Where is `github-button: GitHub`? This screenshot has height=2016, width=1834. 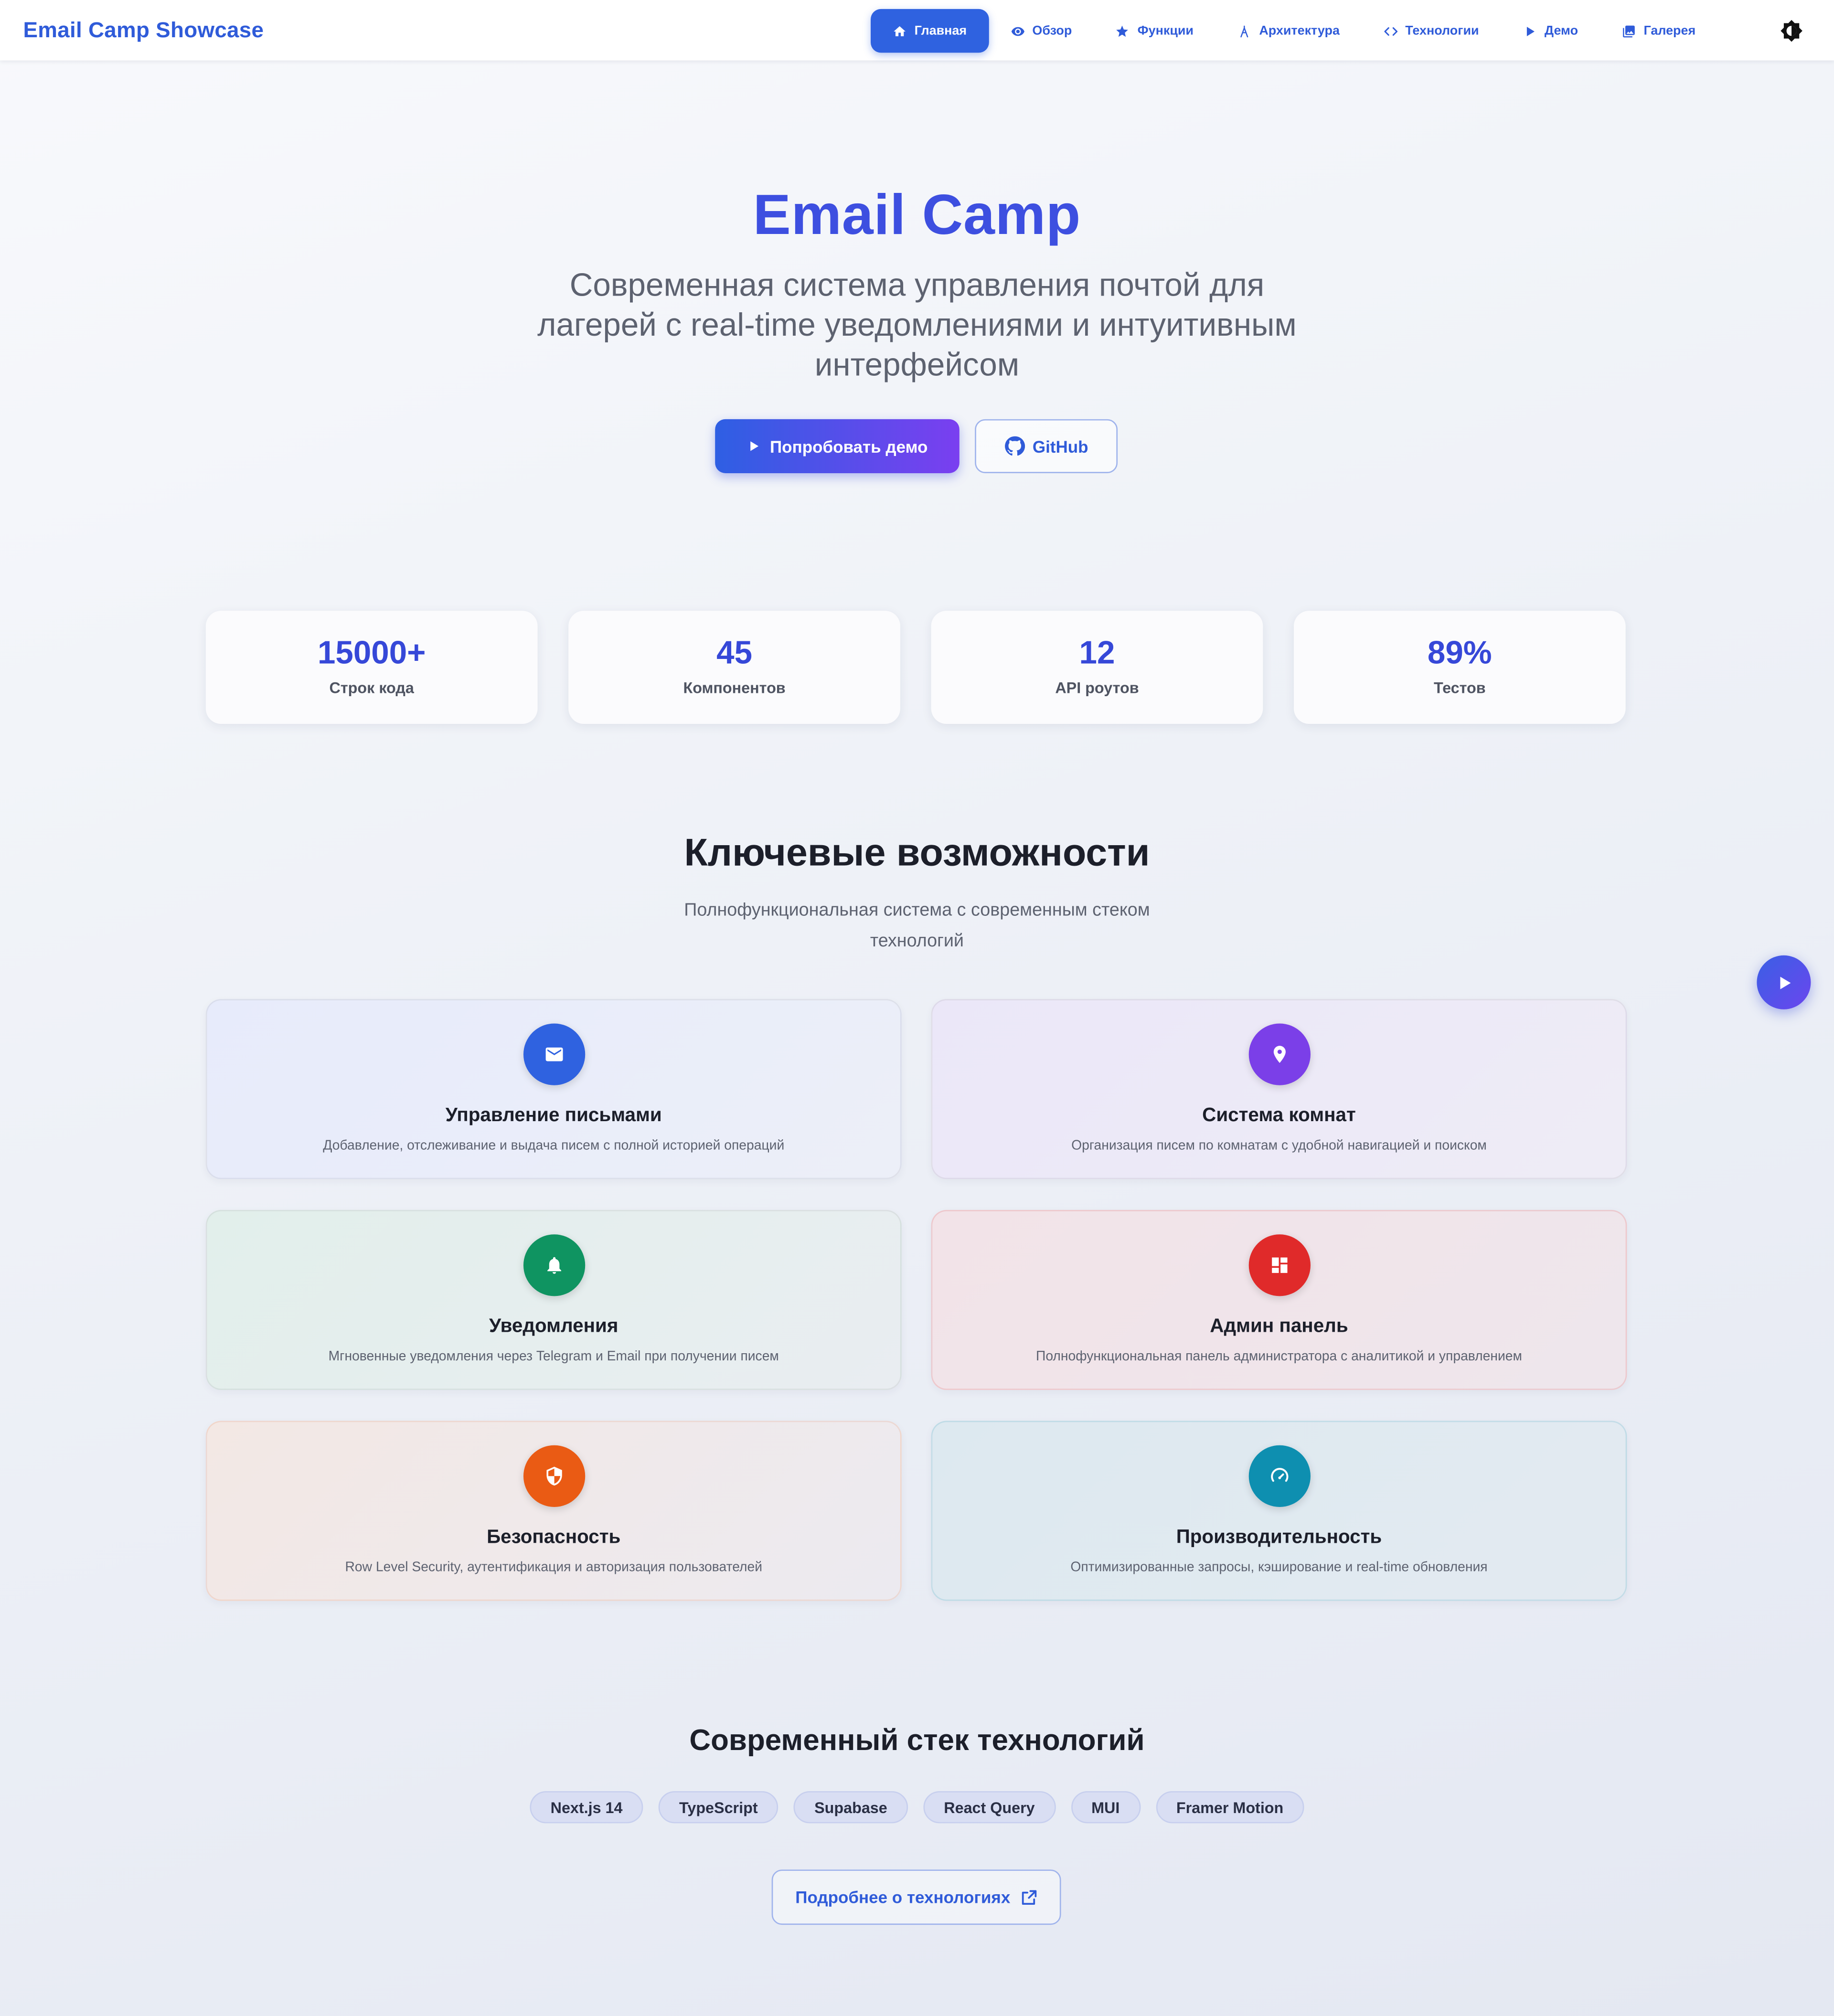 github-button: GitHub is located at coordinates (1047, 446).